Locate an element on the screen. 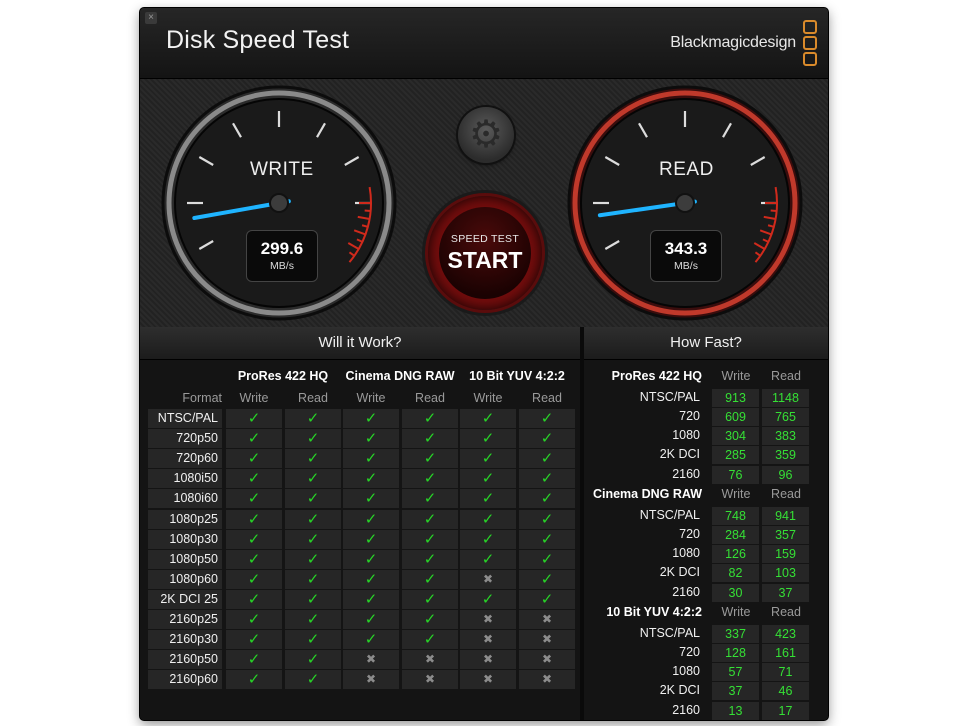  group-header: ProRes 422 HQ is located at coordinates (283, 376).